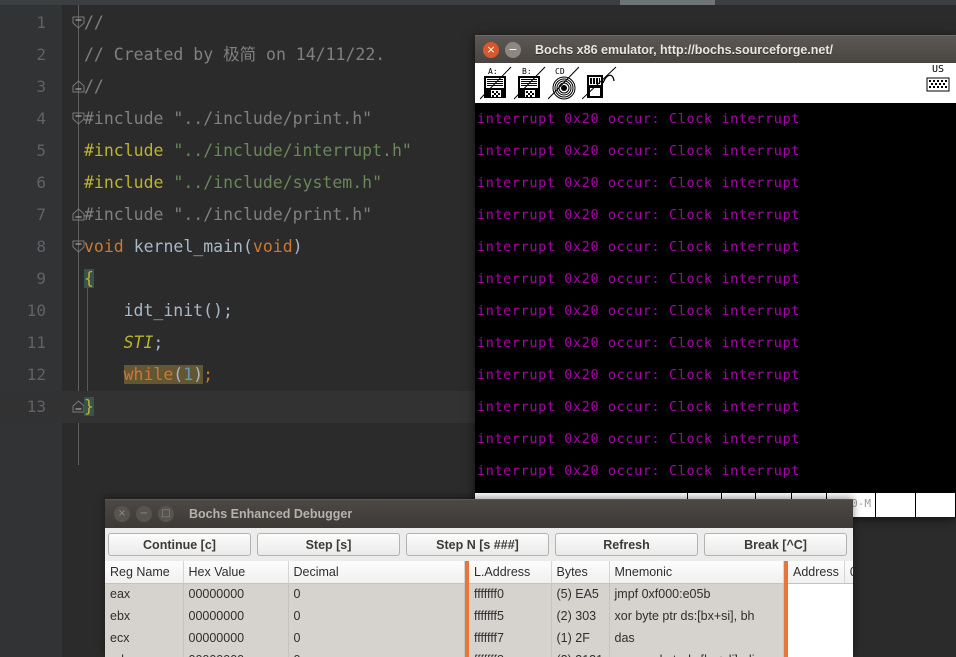  I want to click on table-cell: fffffff8, so click(510, 653).